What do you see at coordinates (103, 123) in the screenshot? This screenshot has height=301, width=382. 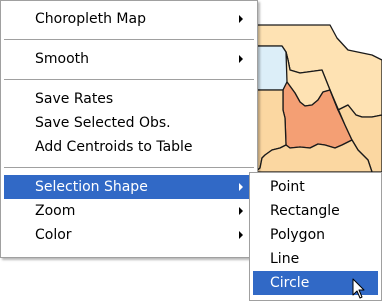 I see `menu-item-label: Save Selected Obs.` at bounding box center [103, 123].